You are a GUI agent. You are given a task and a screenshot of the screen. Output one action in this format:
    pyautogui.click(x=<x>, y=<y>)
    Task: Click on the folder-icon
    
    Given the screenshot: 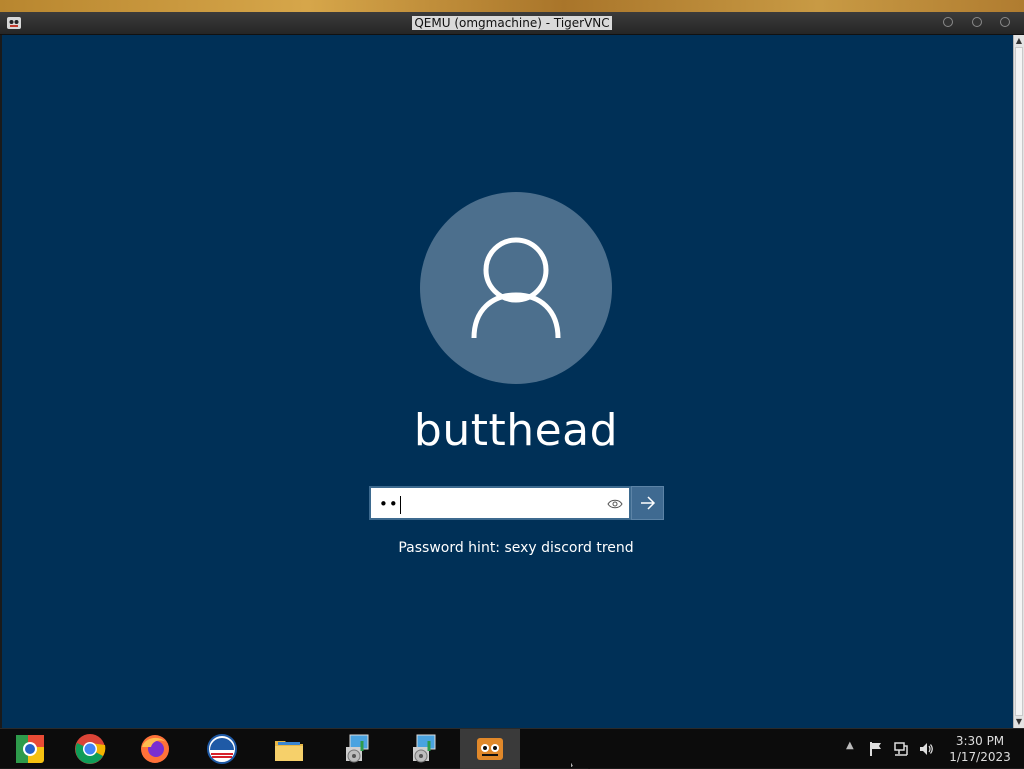 What is the action you would take?
    pyautogui.click(x=289, y=751)
    